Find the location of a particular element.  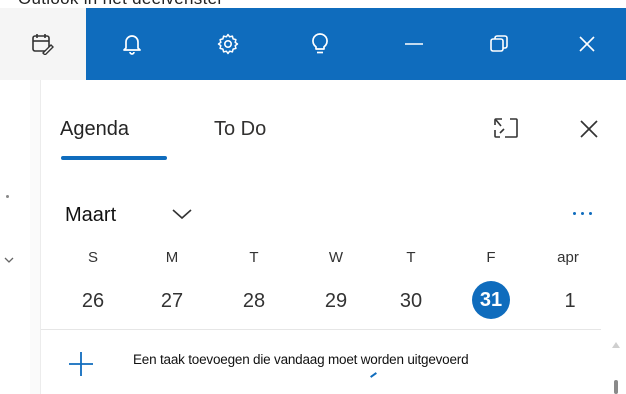

gear-icon is located at coordinates (228, 44).